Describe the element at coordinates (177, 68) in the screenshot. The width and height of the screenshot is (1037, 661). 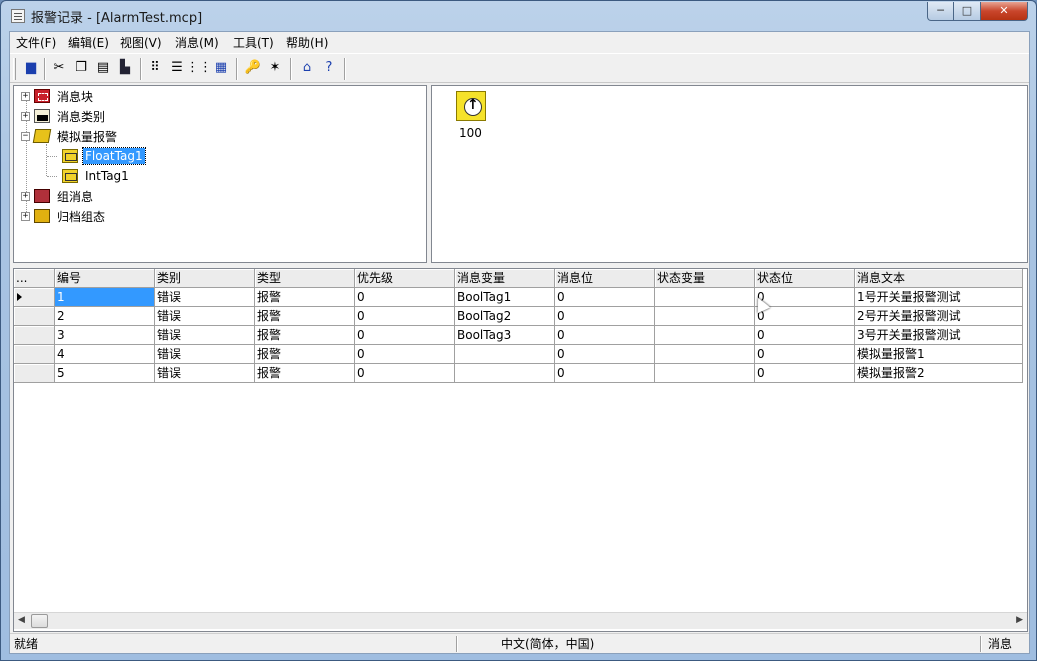
I see `list-icon: ☰` at that location.